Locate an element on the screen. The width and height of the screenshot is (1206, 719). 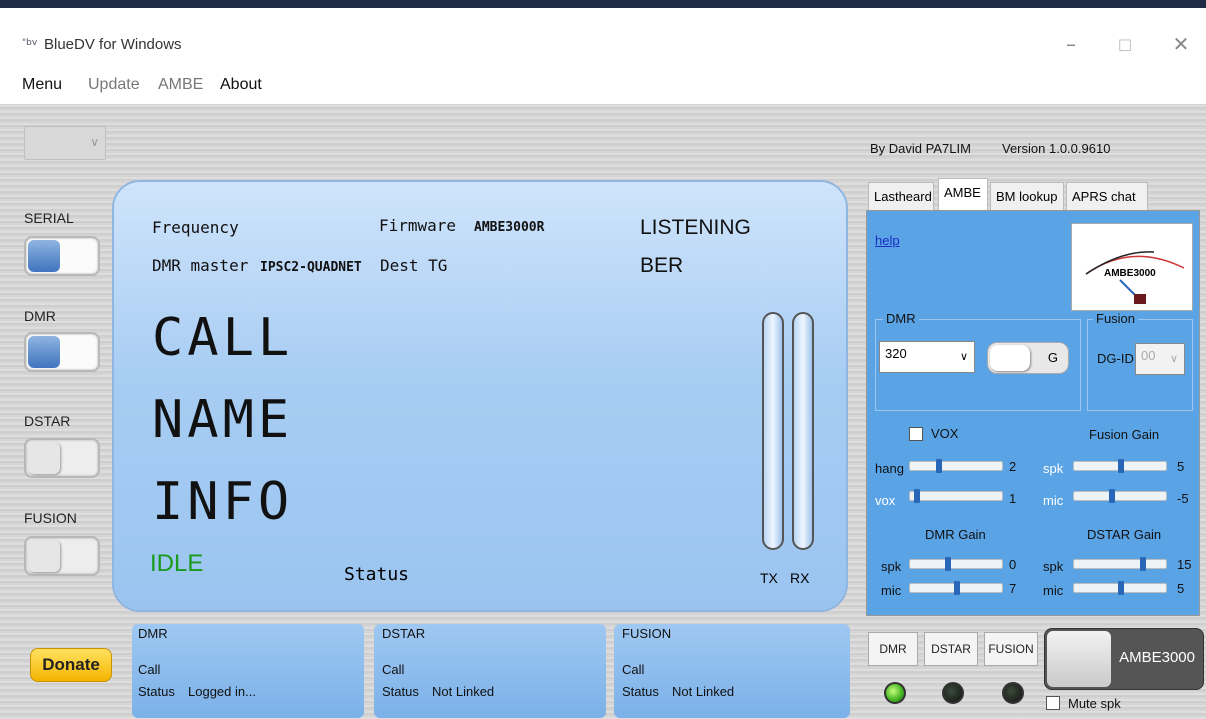
dmr-spk-slider is located at coordinates (956, 564).